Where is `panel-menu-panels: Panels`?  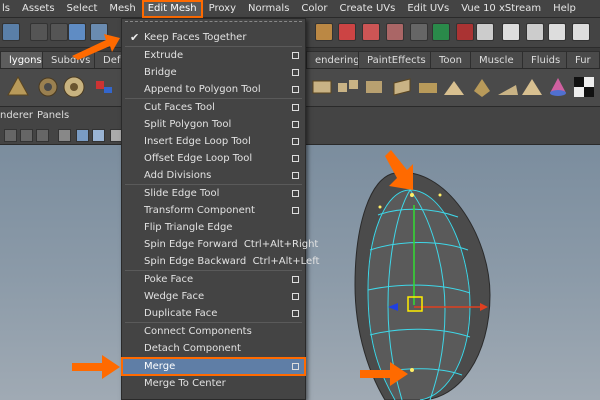 panel-menu-panels: Panels is located at coordinates (53, 115).